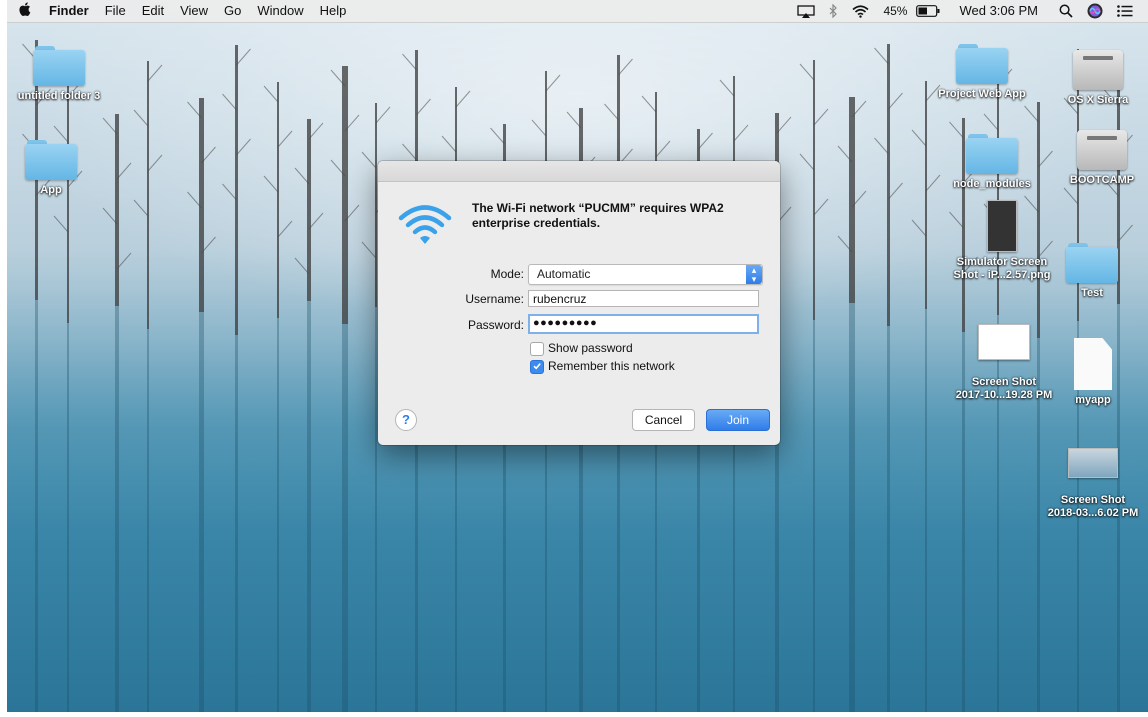 This screenshot has width=1148, height=717. I want to click on desktop-icon-myapp: myapp, so click(1093, 372).